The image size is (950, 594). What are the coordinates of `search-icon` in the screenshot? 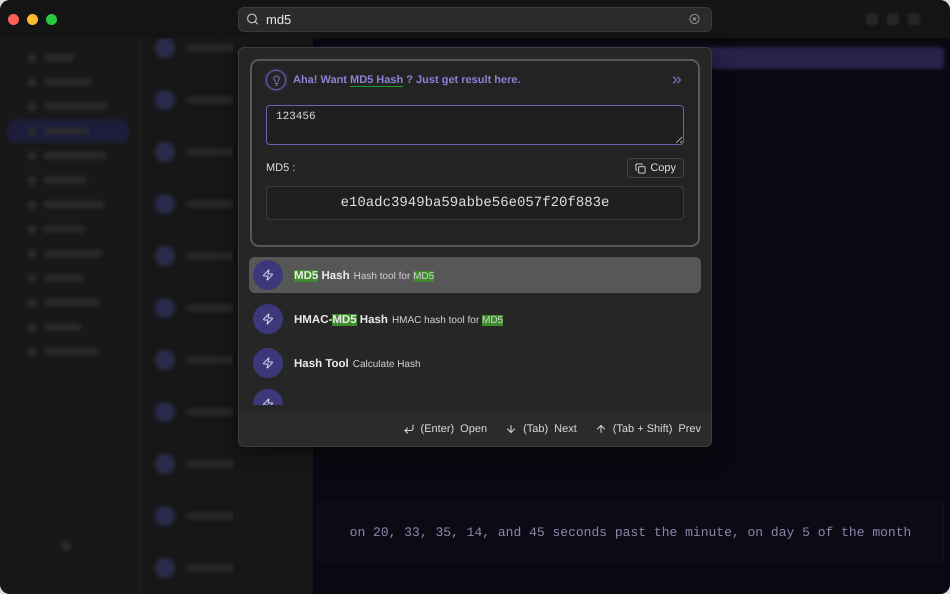 It's located at (252, 19).